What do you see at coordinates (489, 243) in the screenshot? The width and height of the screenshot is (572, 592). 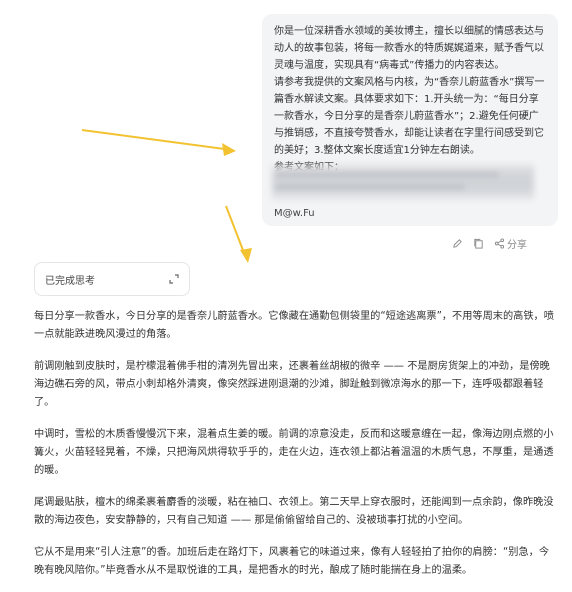 I see `message-actions: 分享` at bounding box center [489, 243].